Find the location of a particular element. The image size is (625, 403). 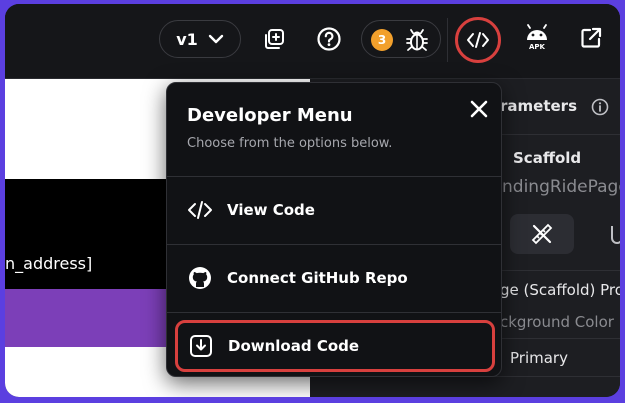

widget-name: ndingRidePage is located at coordinates (561, 187).